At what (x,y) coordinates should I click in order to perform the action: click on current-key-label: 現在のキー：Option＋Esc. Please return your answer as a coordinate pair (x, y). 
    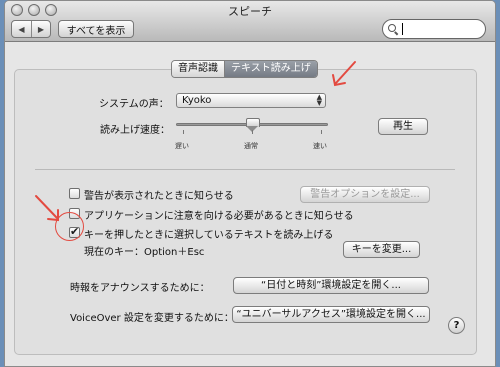
    Looking at the image, I should click on (144, 252).